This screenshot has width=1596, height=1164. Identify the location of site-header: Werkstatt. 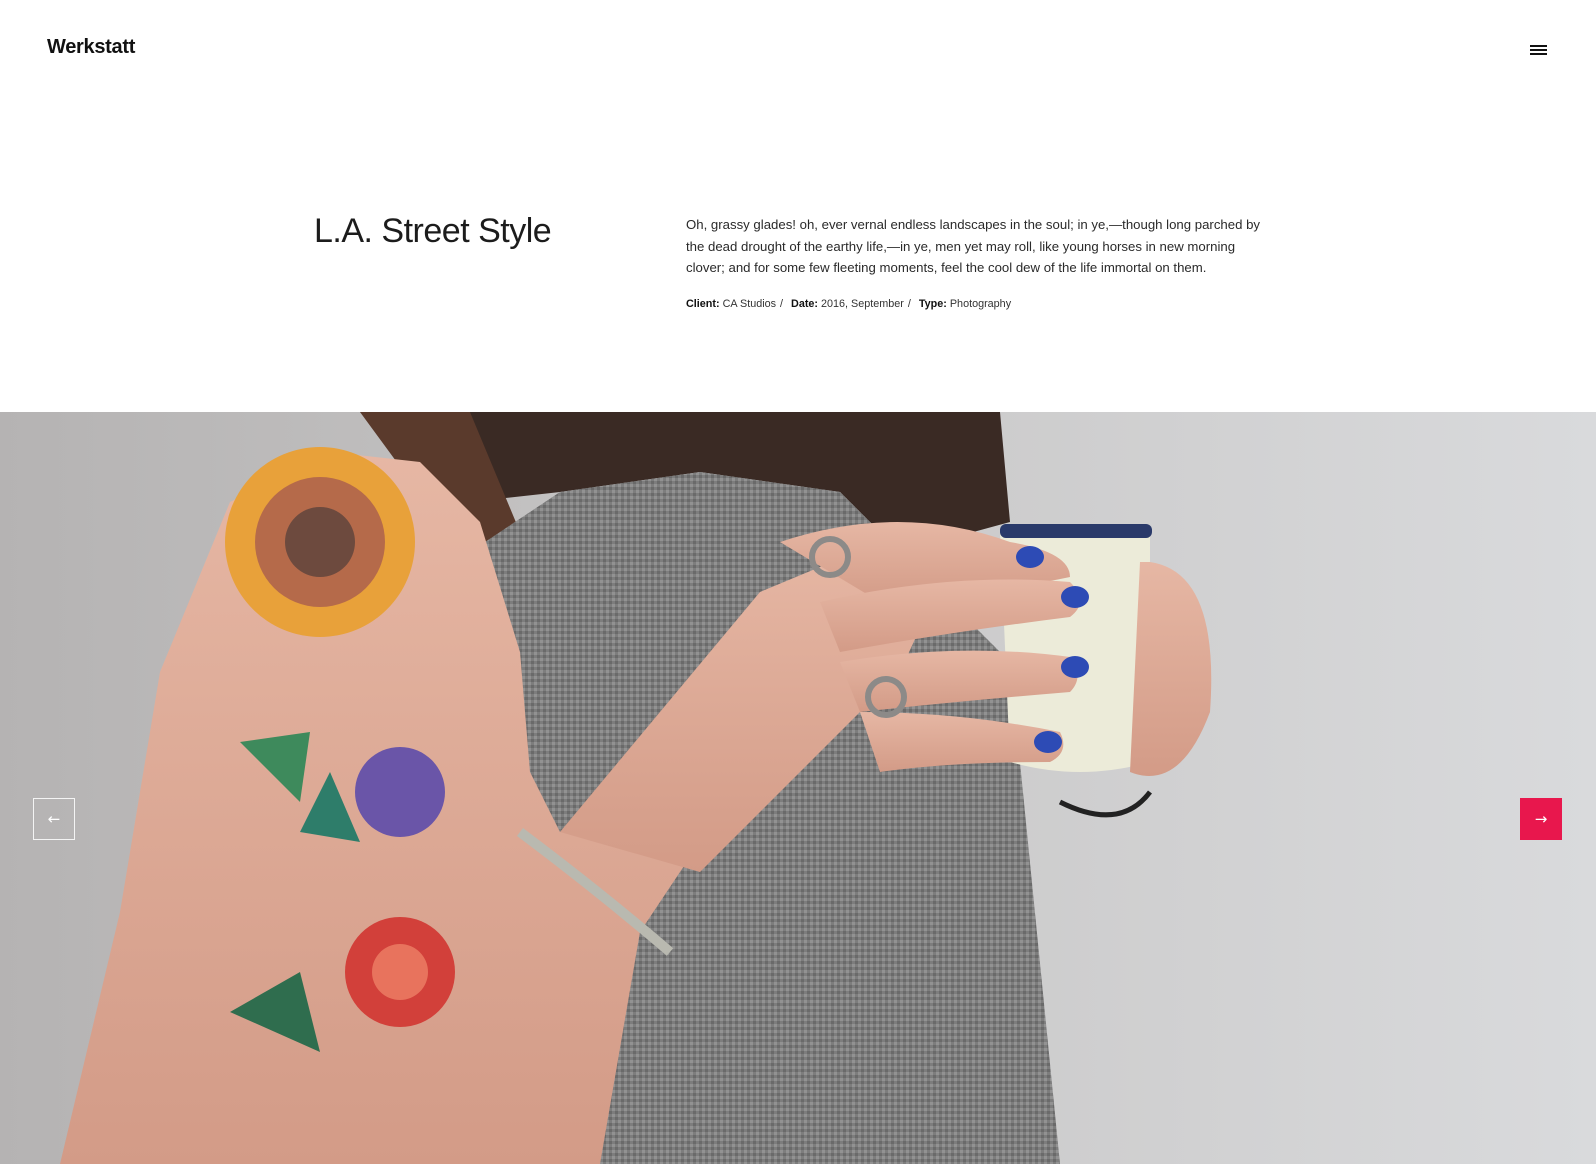
(798, 50).